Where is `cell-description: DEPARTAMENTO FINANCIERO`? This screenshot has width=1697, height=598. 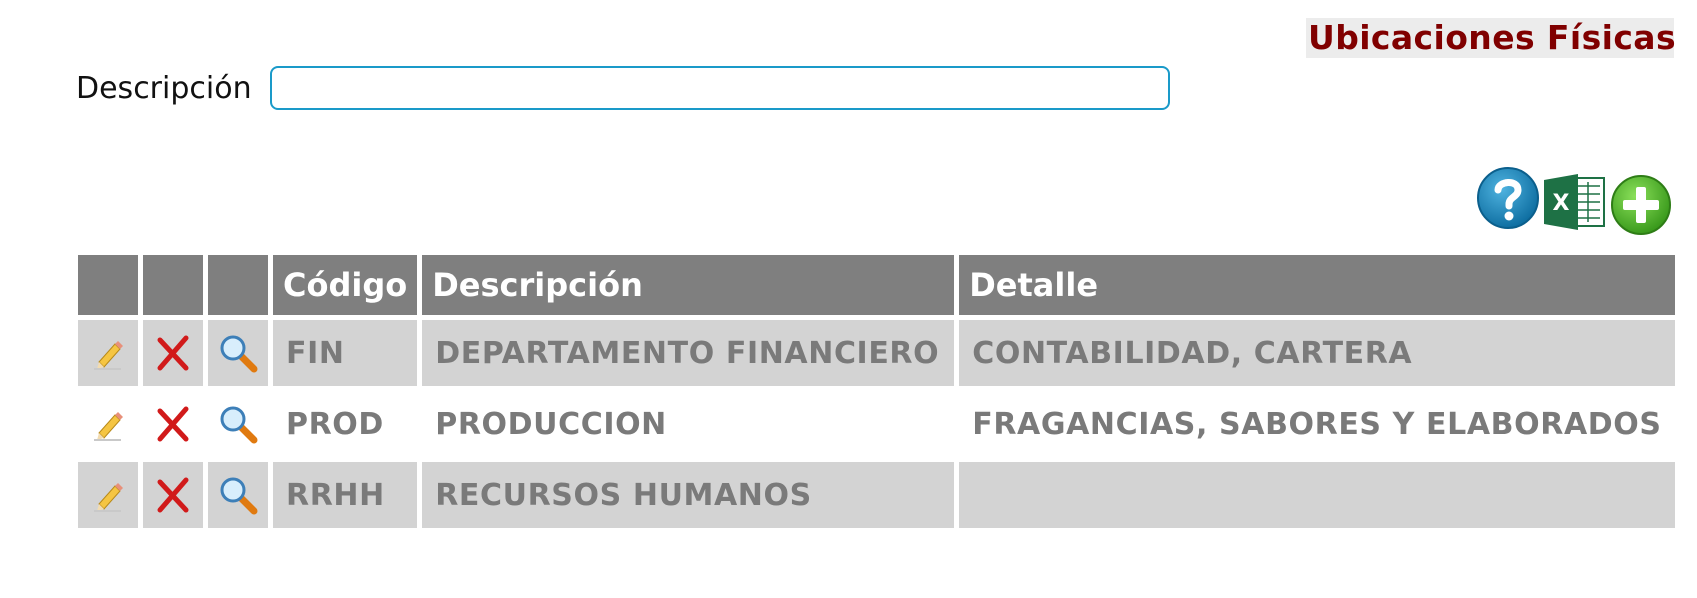 cell-description: DEPARTAMENTO FINANCIERO is located at coordinates (688, 353).